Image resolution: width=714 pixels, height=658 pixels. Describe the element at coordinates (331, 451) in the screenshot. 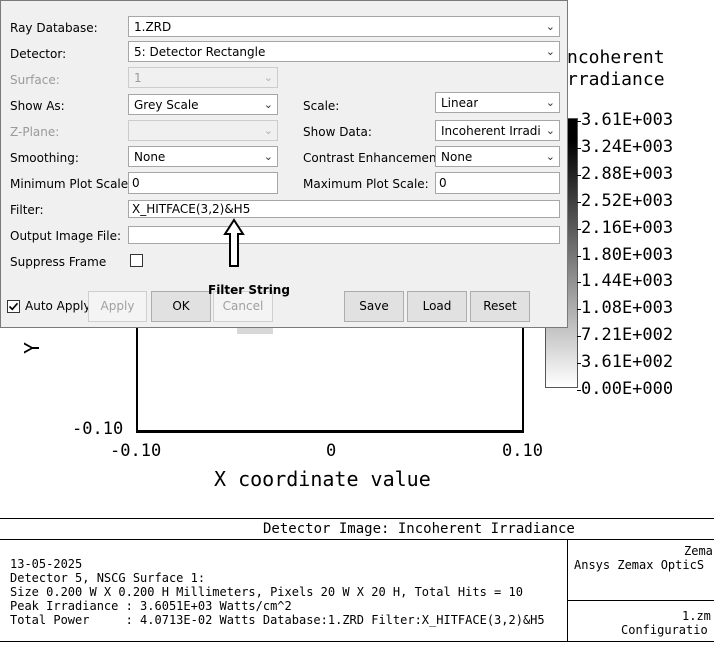

I see `x-tick-label-mid: 0` at that location.